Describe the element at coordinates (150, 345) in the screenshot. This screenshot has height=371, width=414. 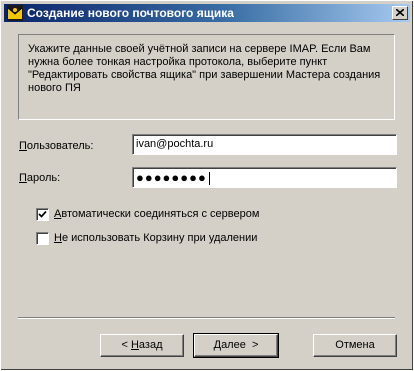
I see `back-text: азад` at that location.